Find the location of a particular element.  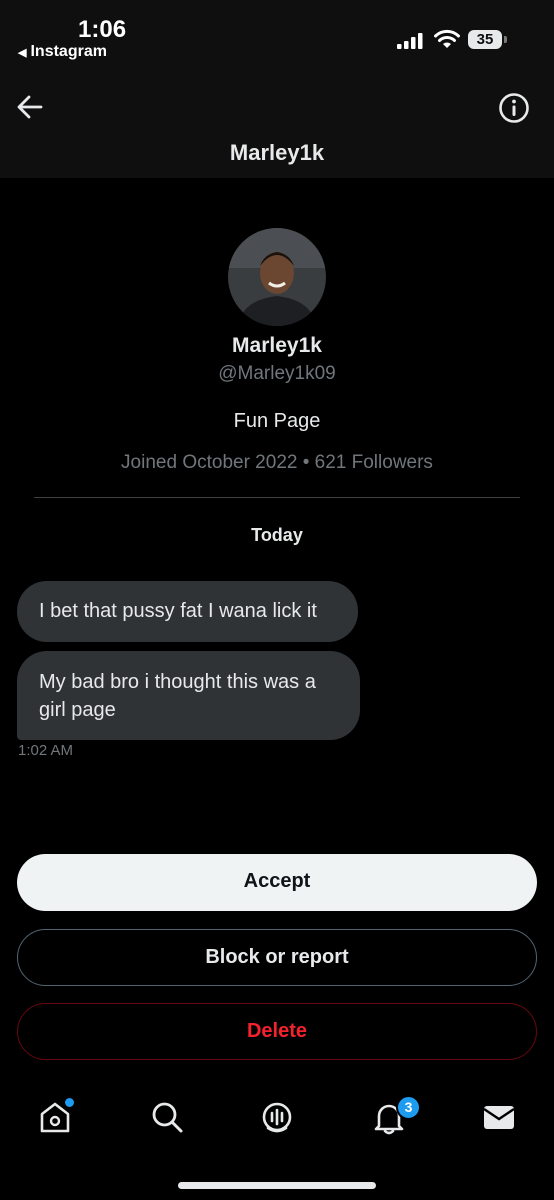

back-to-app-link: ◀ Instagram is located at coordinates (62, 52).